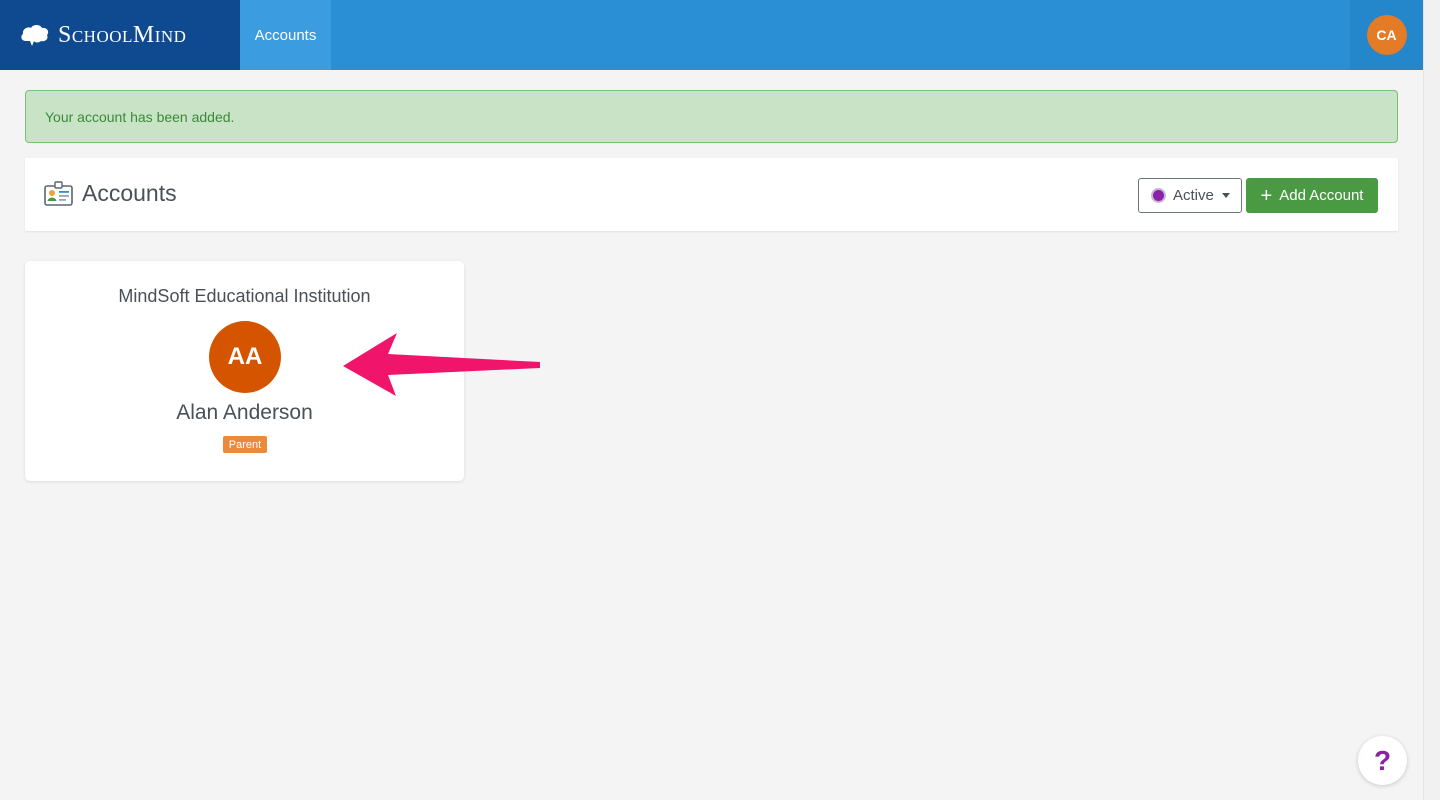 This screenshot has width=1440, height=800. Describe the element at coordinates (441, 364) in the screenshot. I see `pointer-arrow` at that location.